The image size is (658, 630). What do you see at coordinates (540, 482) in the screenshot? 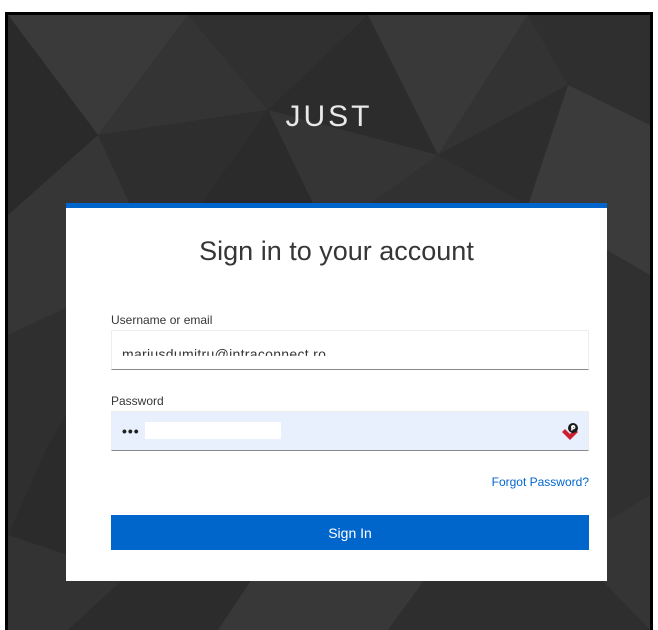
I see `forgot-password-link: Forgot Password?` at bounding box center [540, 482].